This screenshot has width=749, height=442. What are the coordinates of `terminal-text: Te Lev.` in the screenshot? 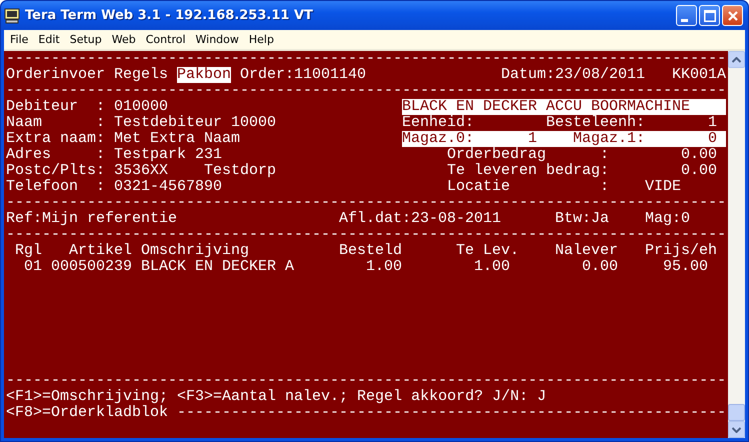 It's located at (488, 251).